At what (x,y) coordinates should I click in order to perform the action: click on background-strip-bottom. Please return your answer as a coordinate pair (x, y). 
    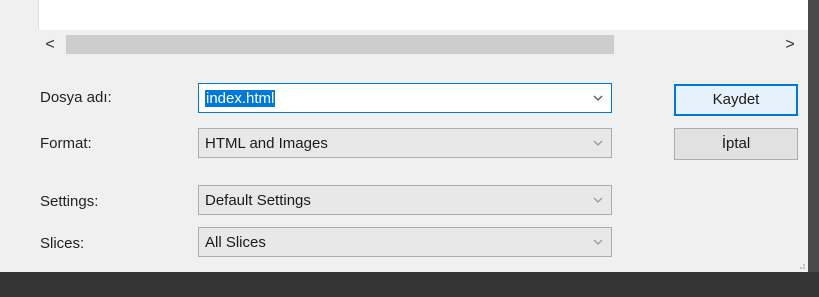
    Looking at the image, I should click on (409, 284).